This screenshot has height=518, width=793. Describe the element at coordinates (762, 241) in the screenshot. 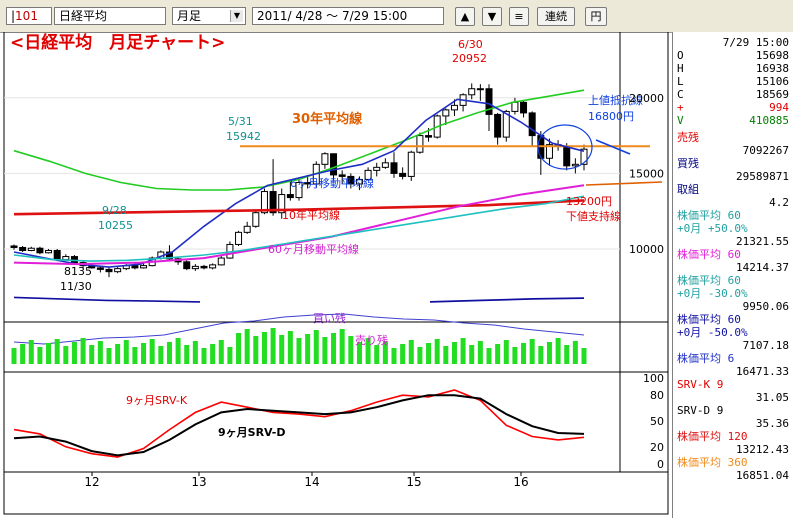

I see `panel-row-value: 21321.55` at that location.